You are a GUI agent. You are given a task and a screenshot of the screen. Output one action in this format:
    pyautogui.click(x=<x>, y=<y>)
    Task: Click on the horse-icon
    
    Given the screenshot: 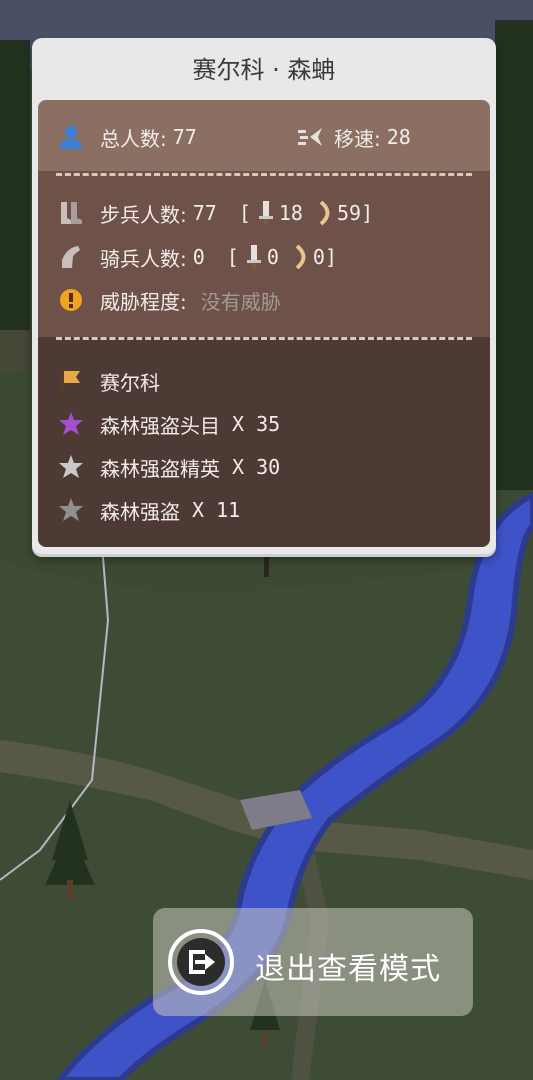 What is the action you would take?
    pyautogui.click(x=71, y=257)
    